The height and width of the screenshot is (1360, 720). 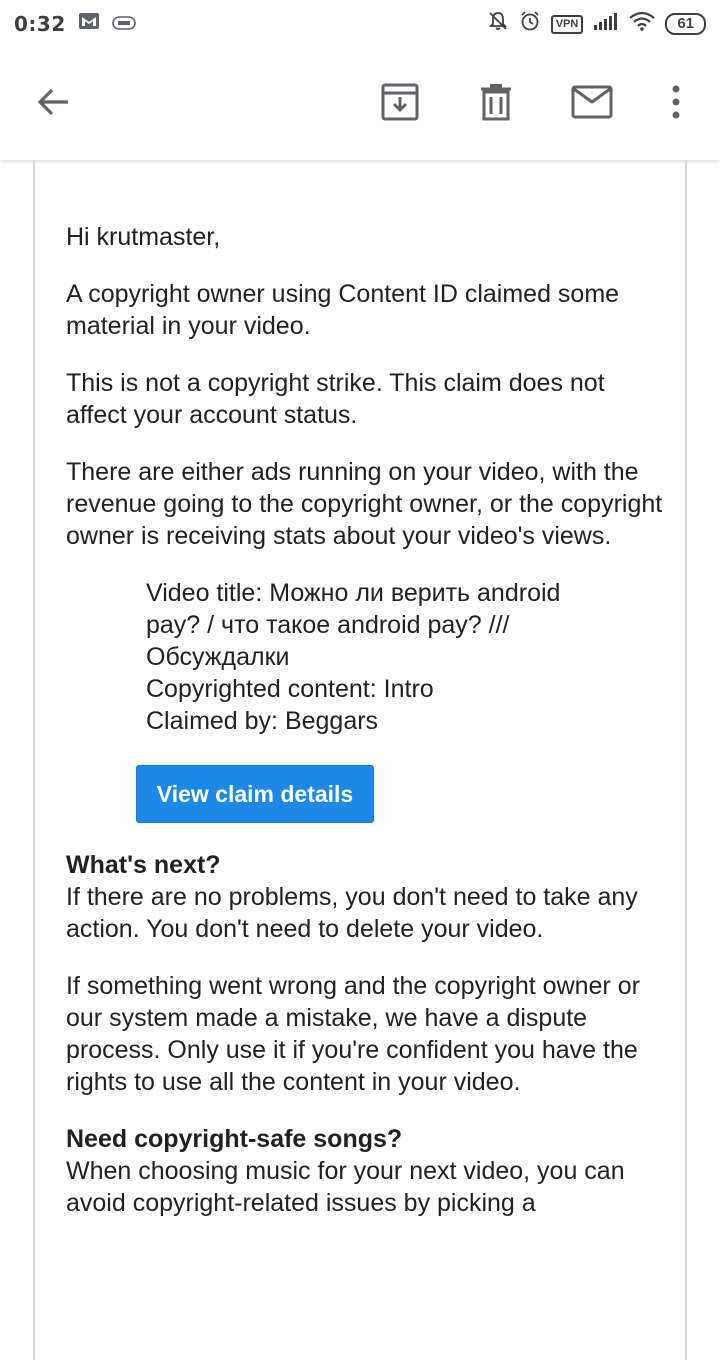 I want to click on battery-indicator: 61, so click(x=685, y=24).